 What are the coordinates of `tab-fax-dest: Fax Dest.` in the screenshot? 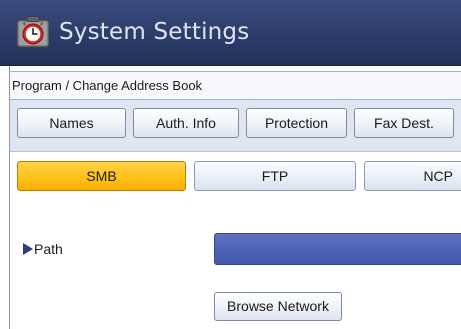 It's located at (404, 123).